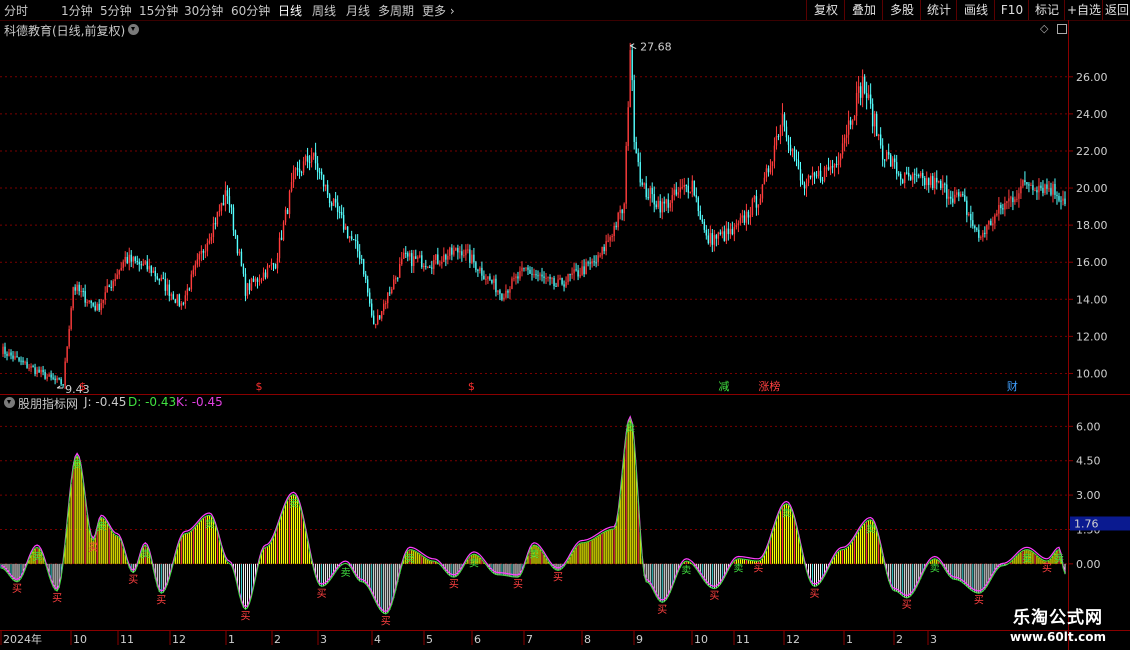  Describe the element at coordinates (656, 47) in the screenshot. I see `high-price-label: 27.68` at that location.